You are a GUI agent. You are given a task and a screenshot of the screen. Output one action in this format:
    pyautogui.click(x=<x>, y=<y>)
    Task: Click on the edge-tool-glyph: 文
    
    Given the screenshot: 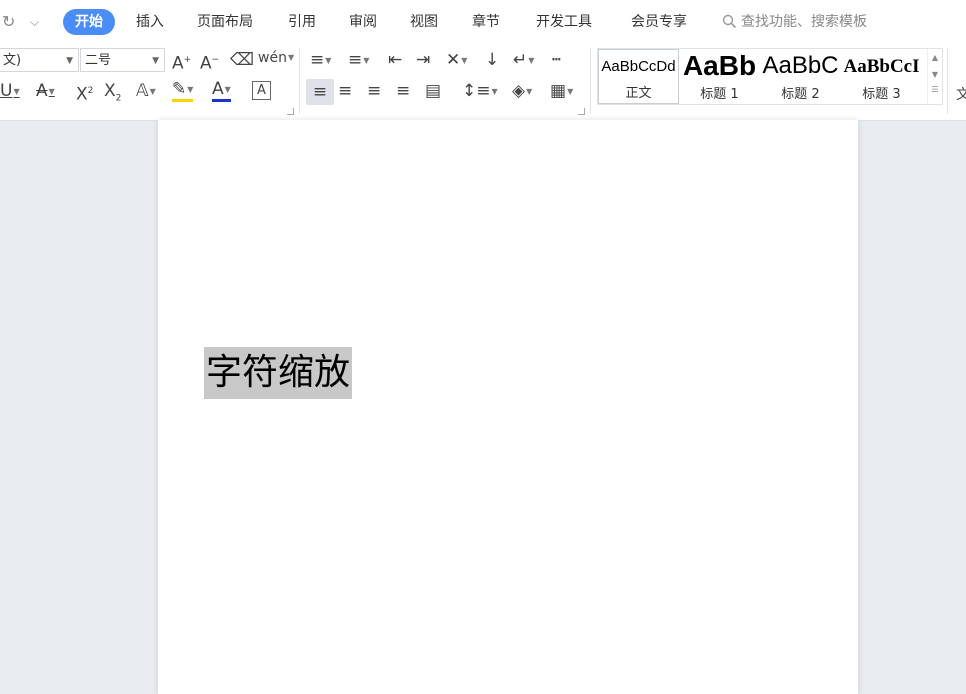 What is the action you would take?
    pyautogui.click(x=961, y=95)
    